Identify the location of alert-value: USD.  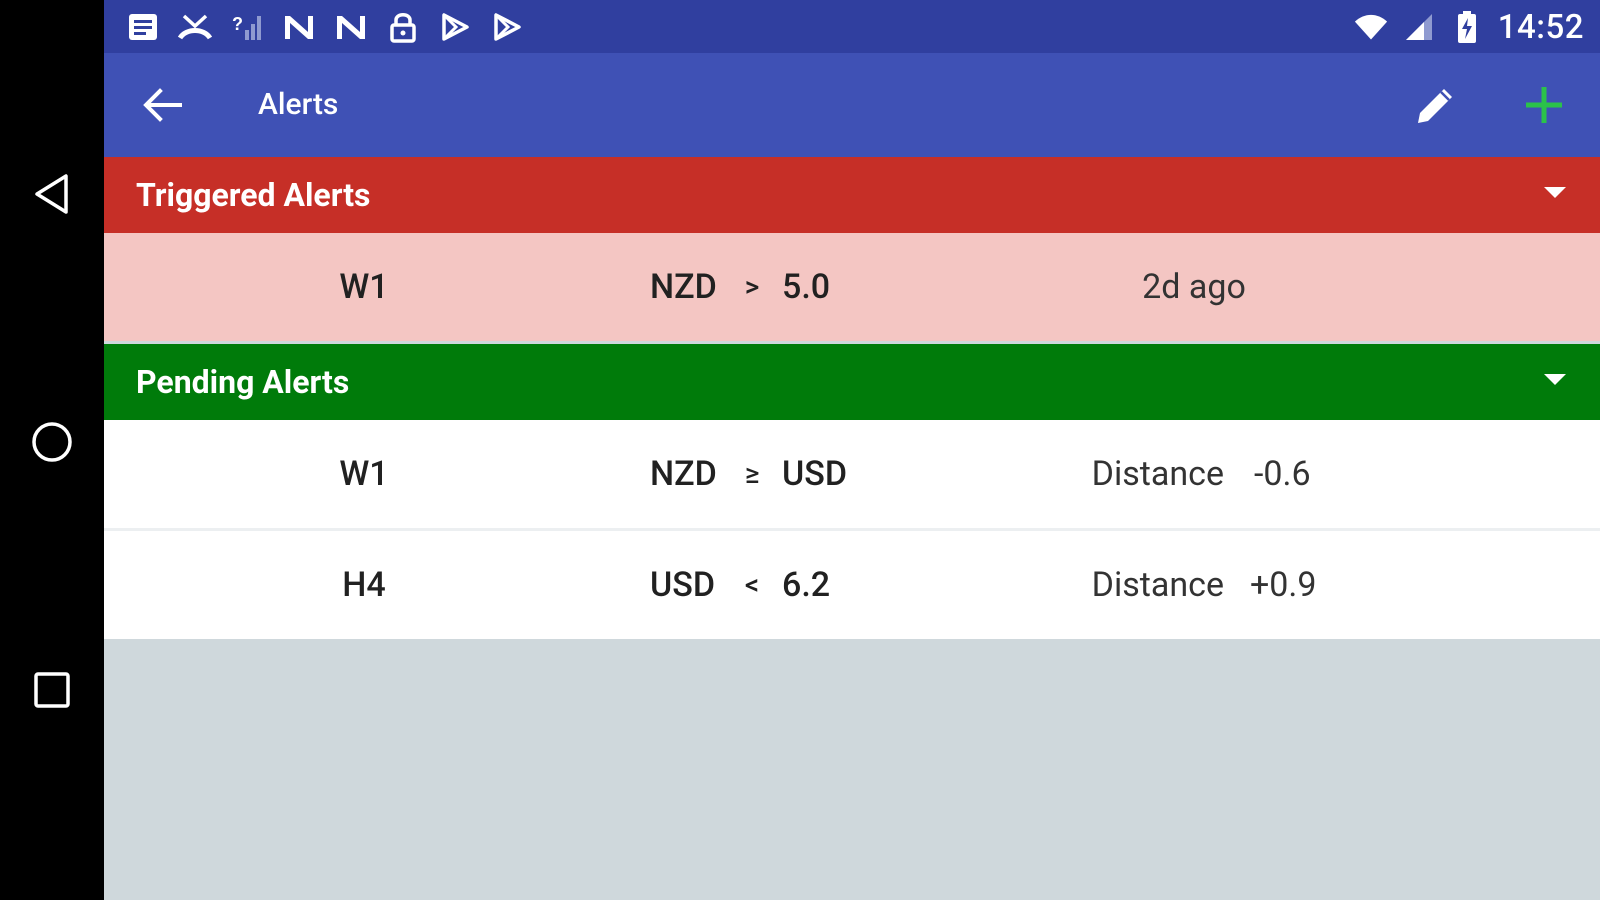
(815, 474).